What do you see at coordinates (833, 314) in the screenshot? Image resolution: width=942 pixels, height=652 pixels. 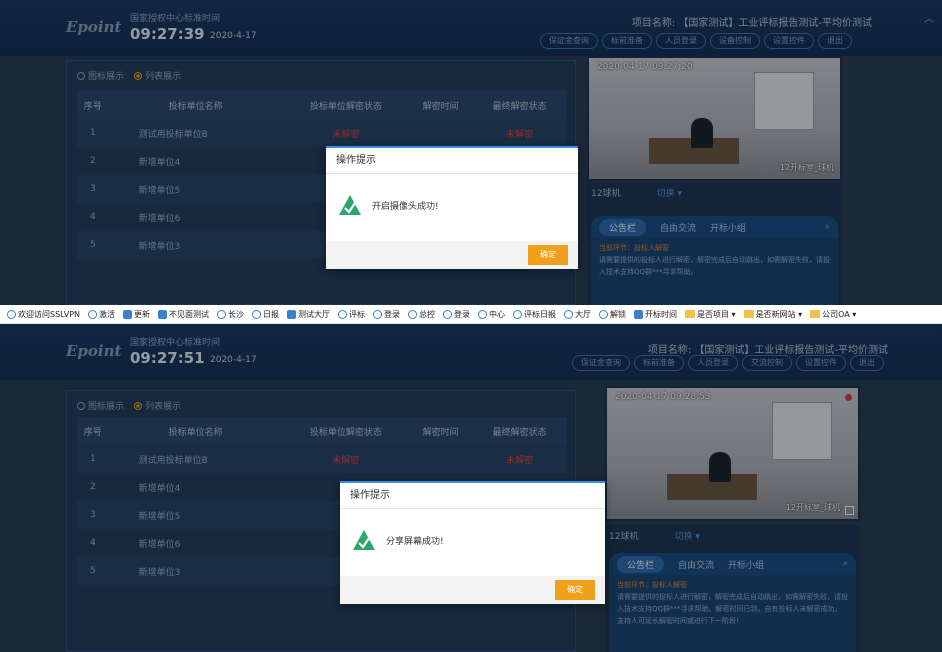 I see `bookmark-folder: 公司OA ▾` at bounding box center [833, 314].